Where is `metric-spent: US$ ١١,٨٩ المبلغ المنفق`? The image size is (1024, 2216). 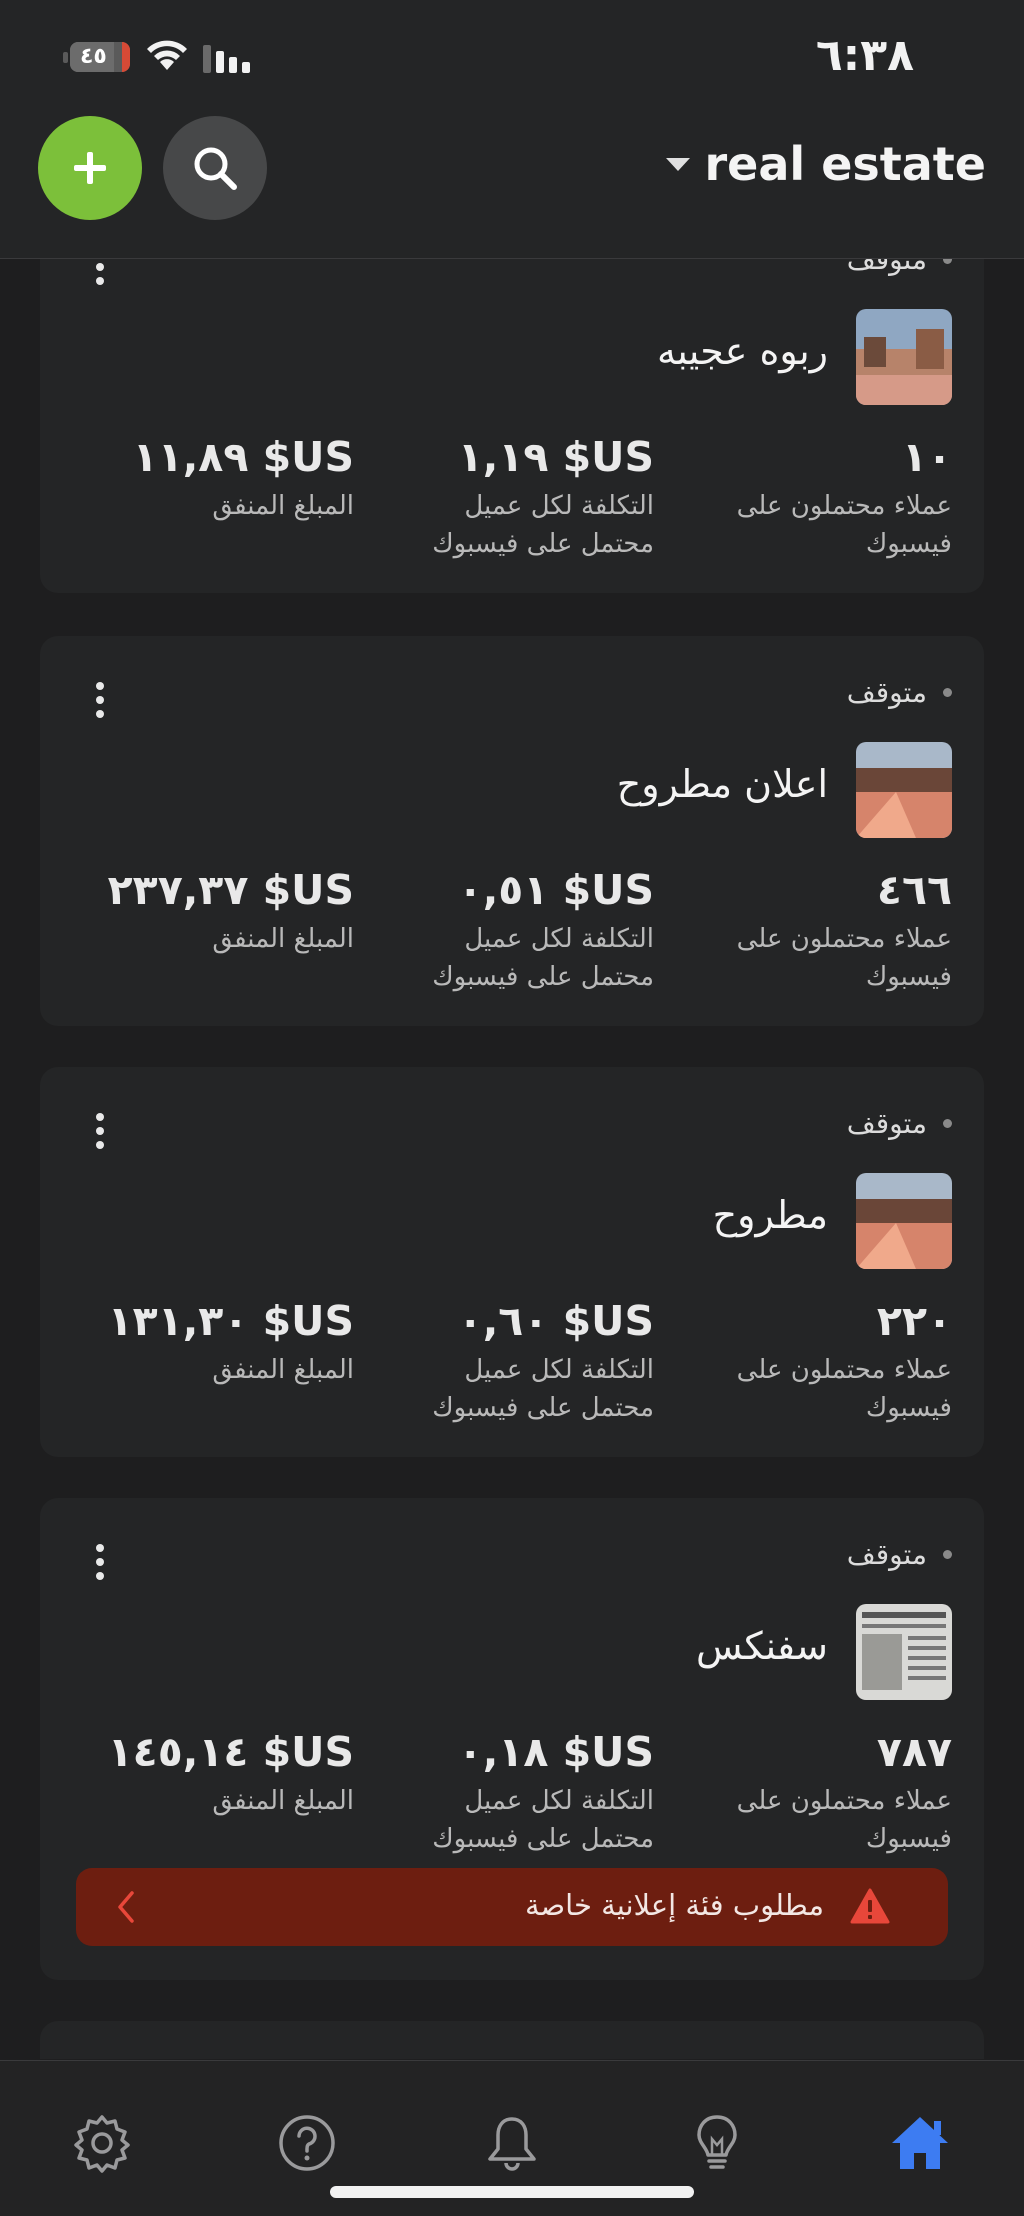 metric-spent: US$ ١١,٨٩ المبلغ المنفق is located at coordinates (214, 479).